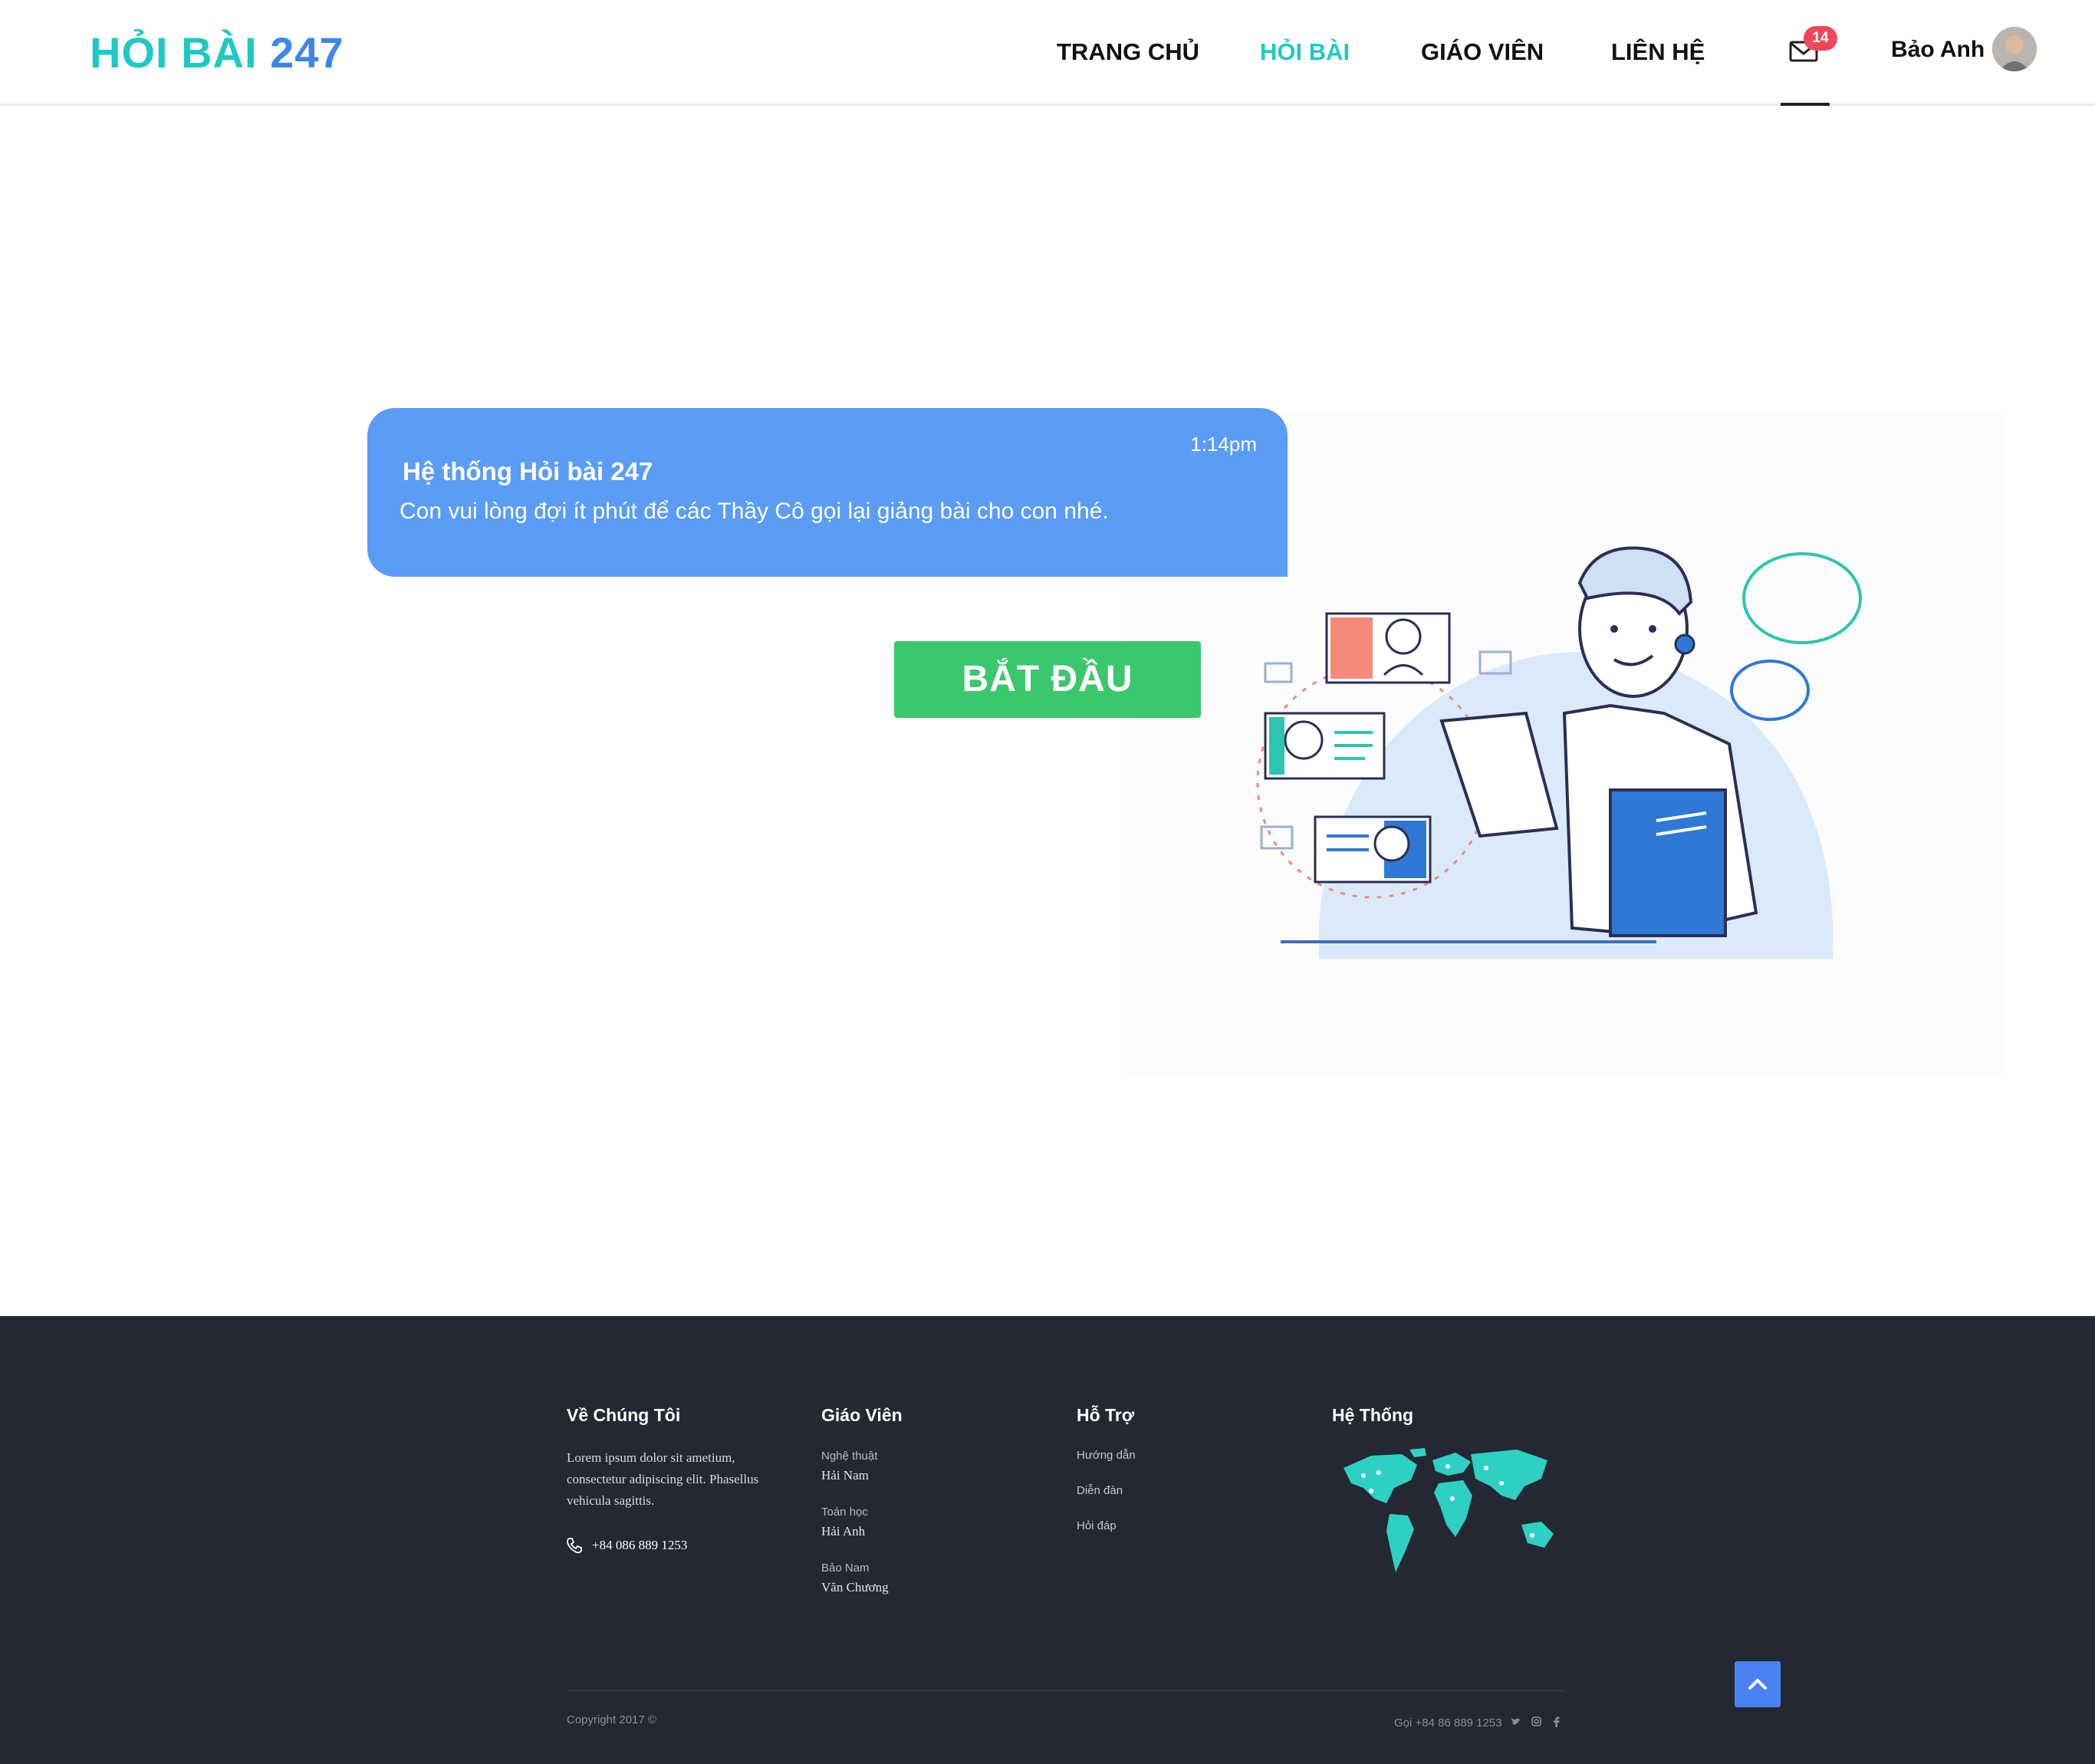 The height and width of the screenshot is (1764, 2095). What do you see at coordinates (1100, 1490) in the screenshot?
I see `footer-link-forum: Diễn đàn` at bounding box center [1100, 1490].